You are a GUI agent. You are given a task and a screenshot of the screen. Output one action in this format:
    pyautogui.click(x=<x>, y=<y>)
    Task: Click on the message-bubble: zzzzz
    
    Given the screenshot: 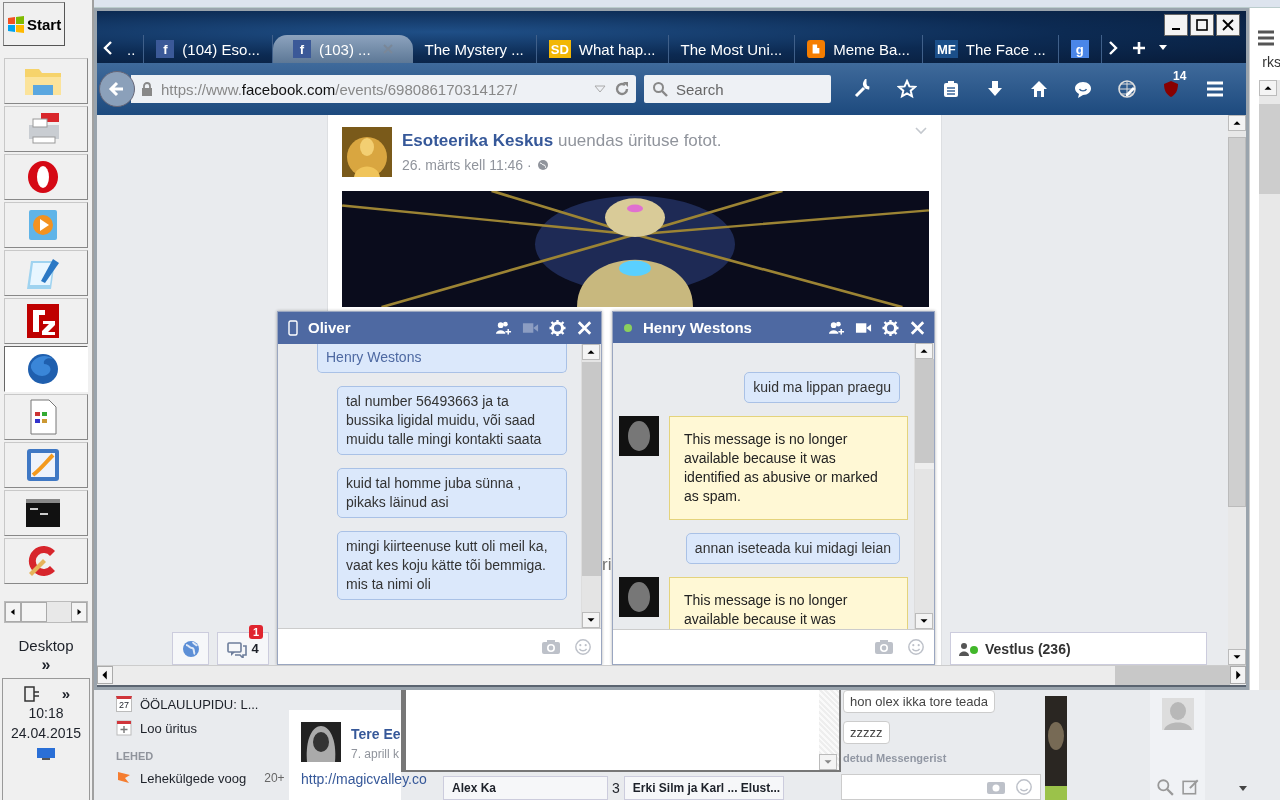 What is the action you would take?
    pyautogui.click(x=866, y=732)
    